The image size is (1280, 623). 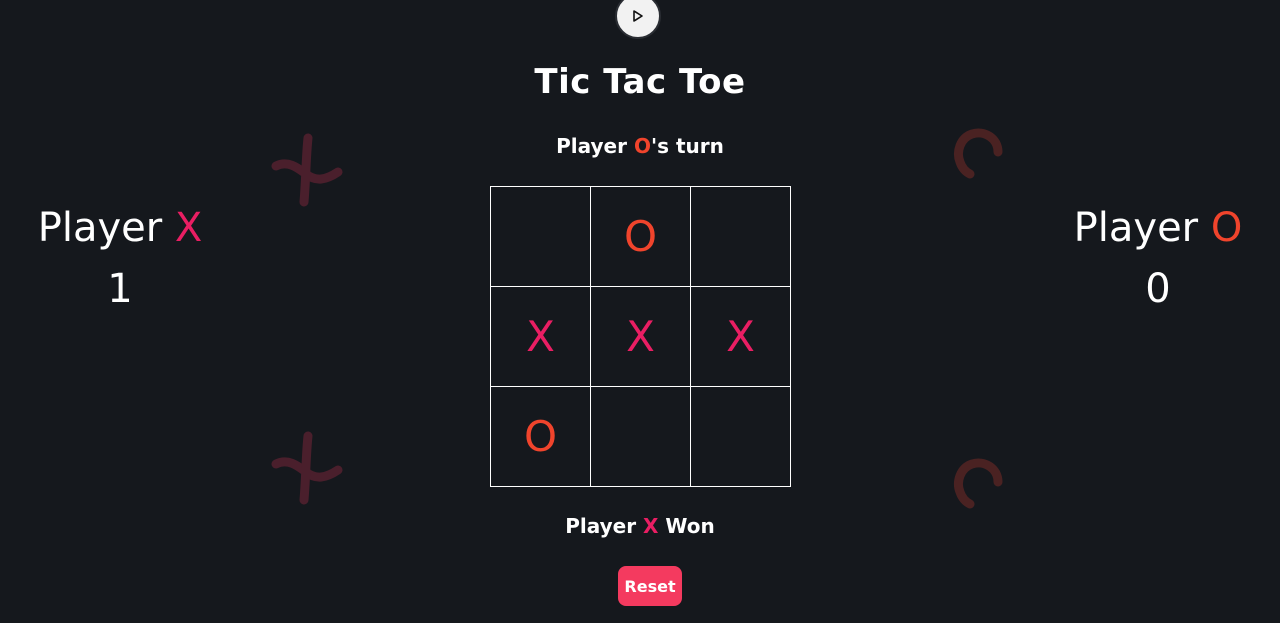 I want to click on result-suffix: Won, so click(x=686, y=526).